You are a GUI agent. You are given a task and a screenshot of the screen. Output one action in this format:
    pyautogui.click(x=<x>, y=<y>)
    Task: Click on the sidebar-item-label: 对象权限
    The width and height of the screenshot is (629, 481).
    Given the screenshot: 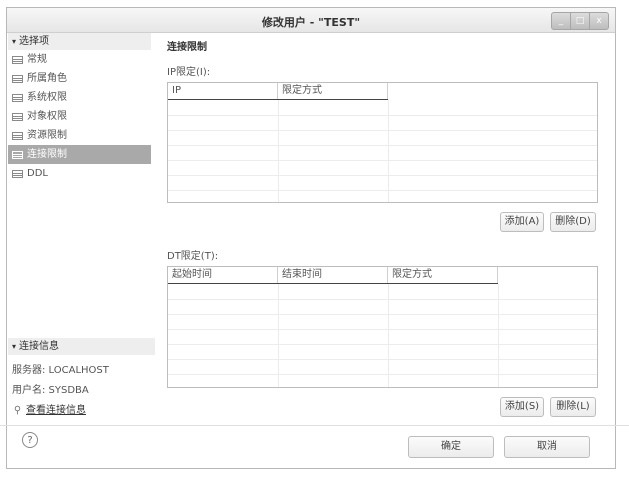 What is the action you would take?
    pyautogui.click(x=47, y=116)
    